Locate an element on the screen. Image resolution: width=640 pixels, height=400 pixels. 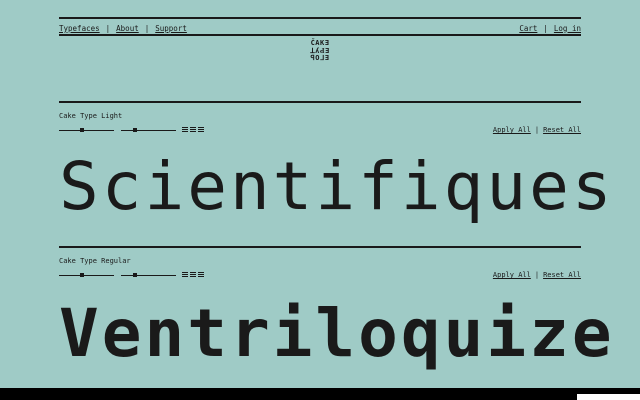
cake-type-logo: ČAKƎ ꓕʎԀƎ ꟼOᒧƎ is located at coordinates (320, 52).